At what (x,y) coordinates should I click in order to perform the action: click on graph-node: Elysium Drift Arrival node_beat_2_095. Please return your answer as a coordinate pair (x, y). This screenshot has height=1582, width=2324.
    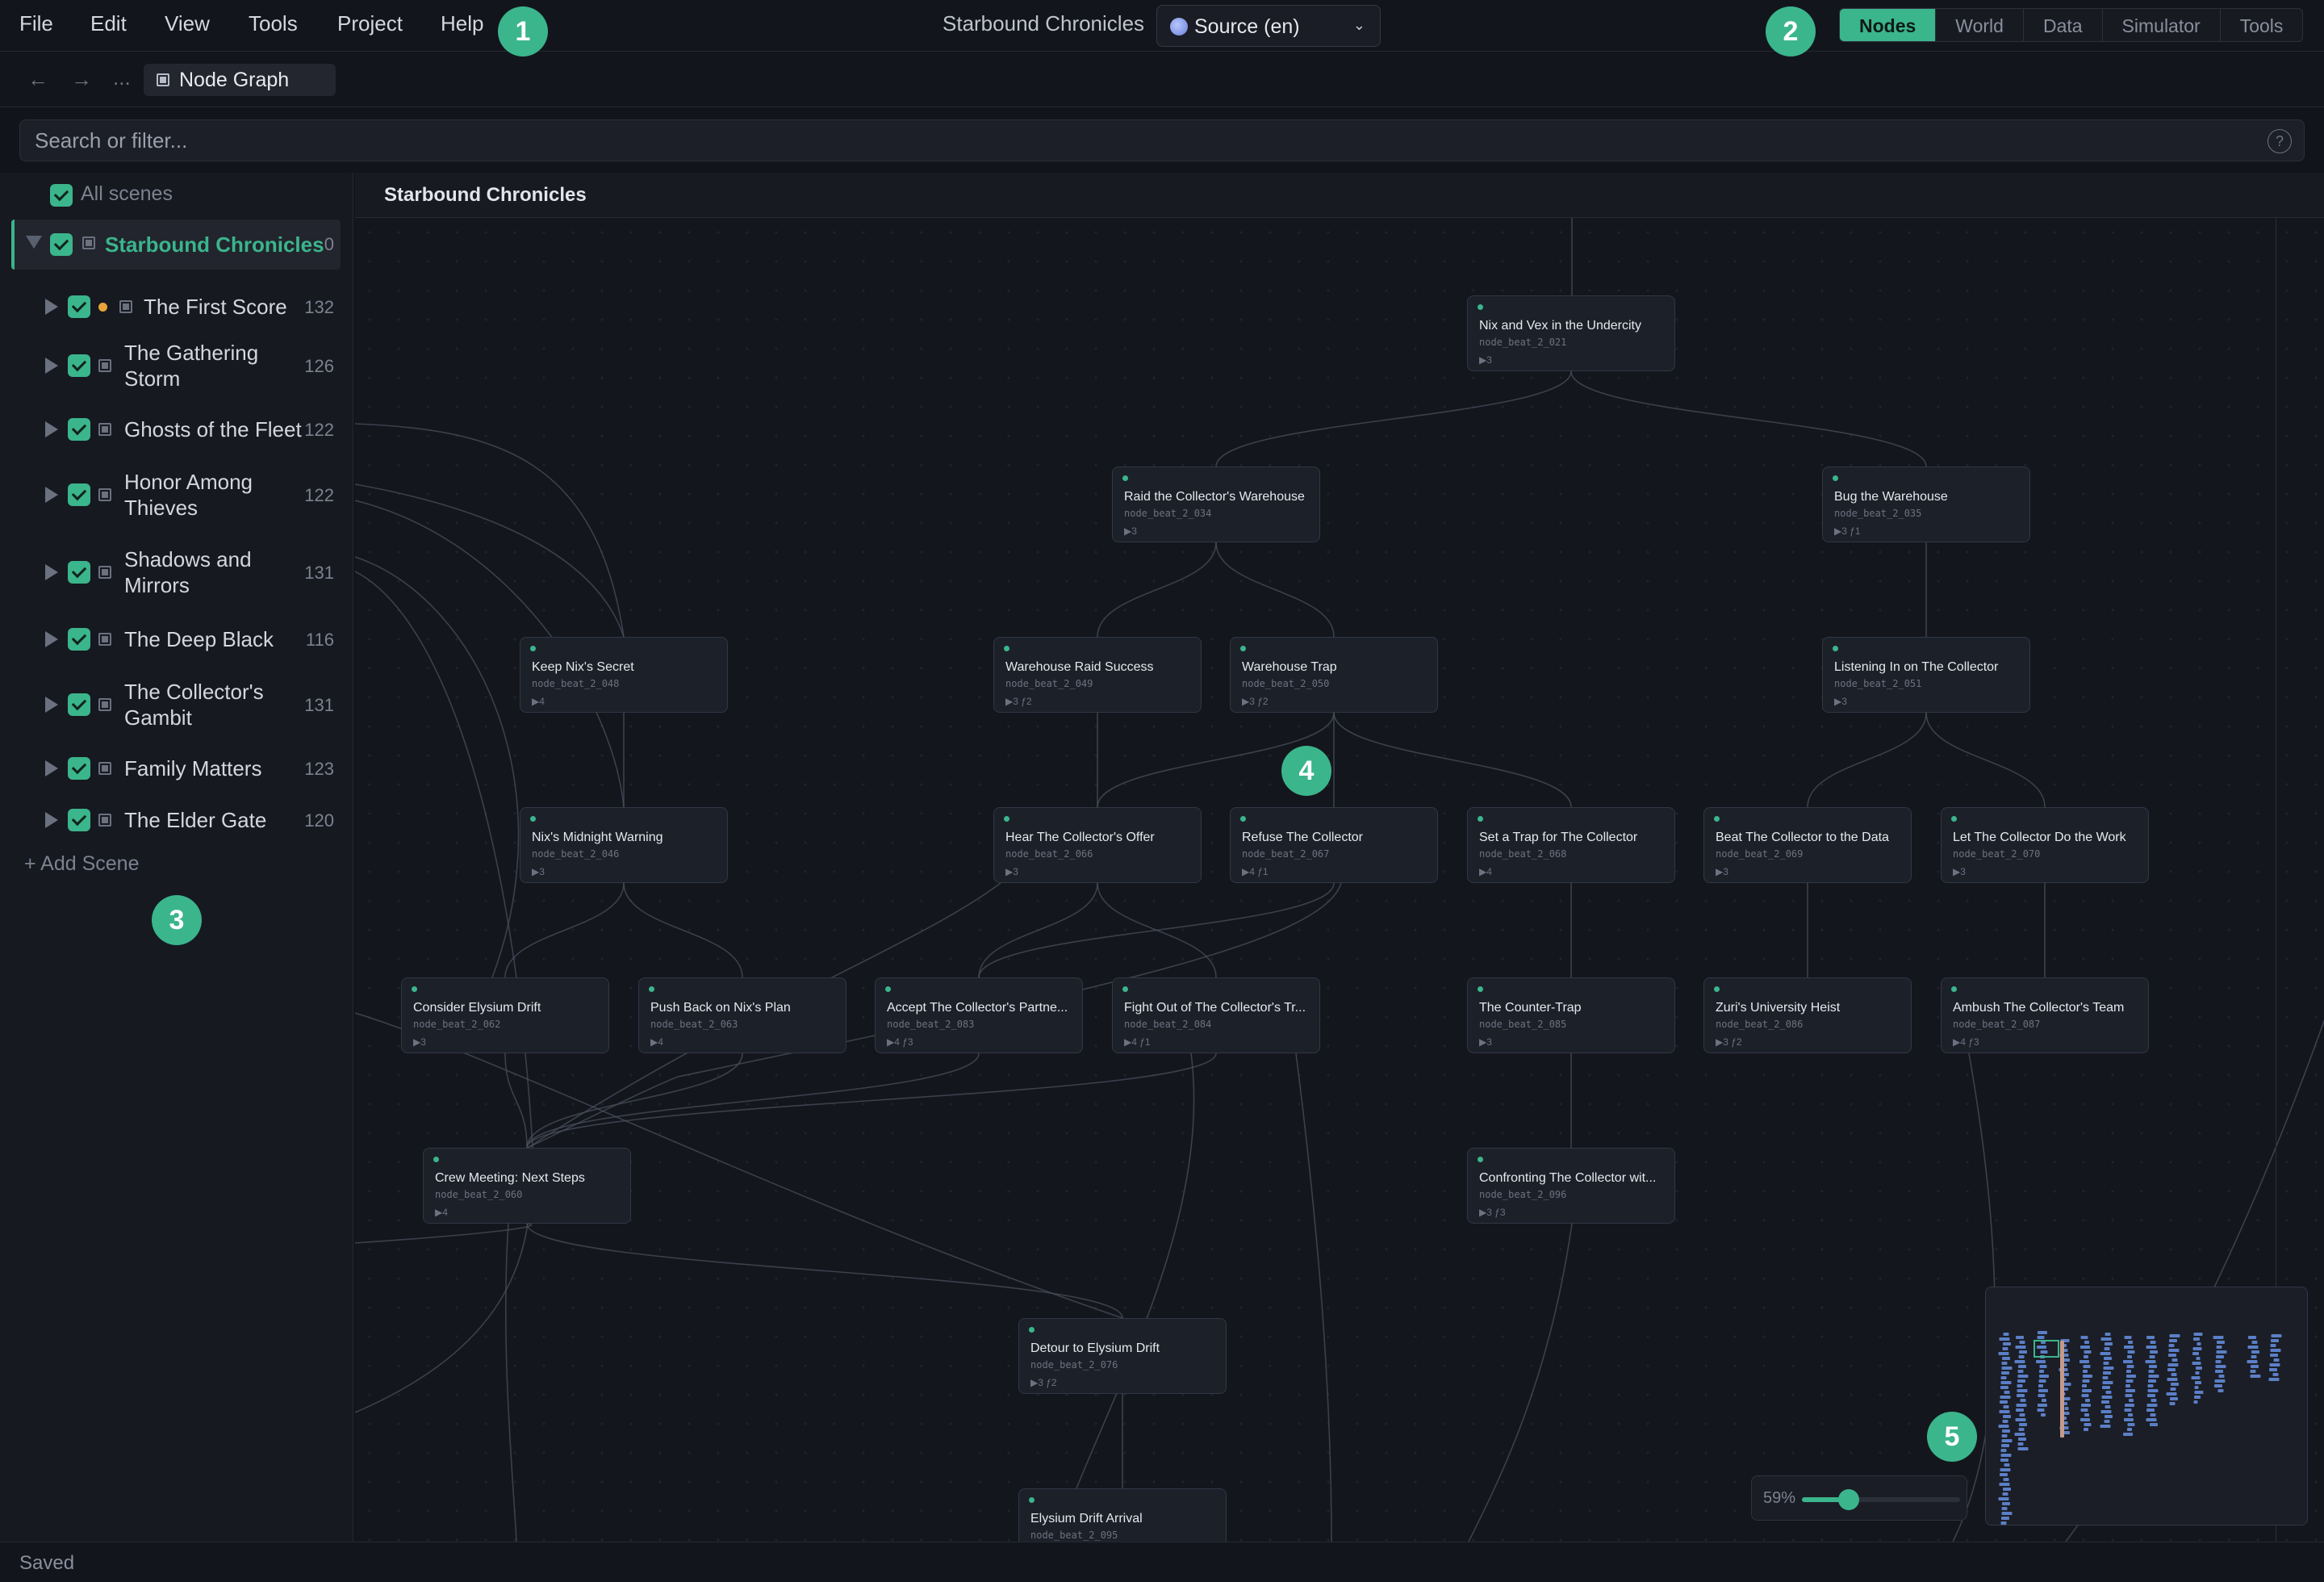
    Looking at the image, I should click on (1123, 1515).